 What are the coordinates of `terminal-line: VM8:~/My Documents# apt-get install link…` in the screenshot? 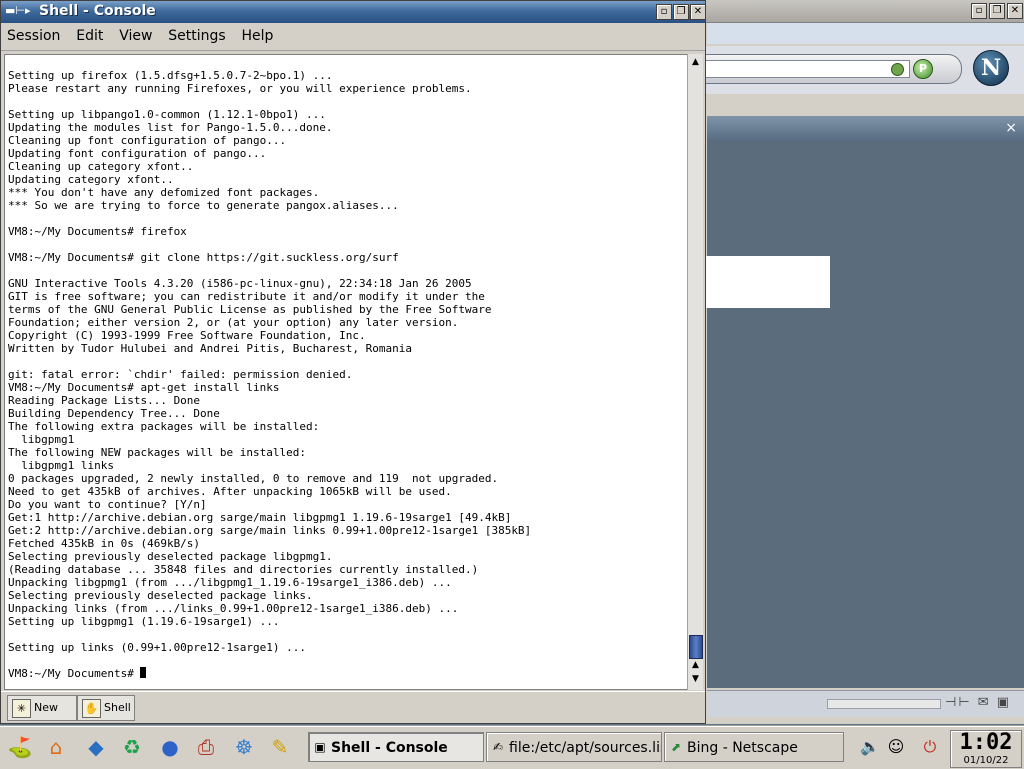 It's located at (144, 387).